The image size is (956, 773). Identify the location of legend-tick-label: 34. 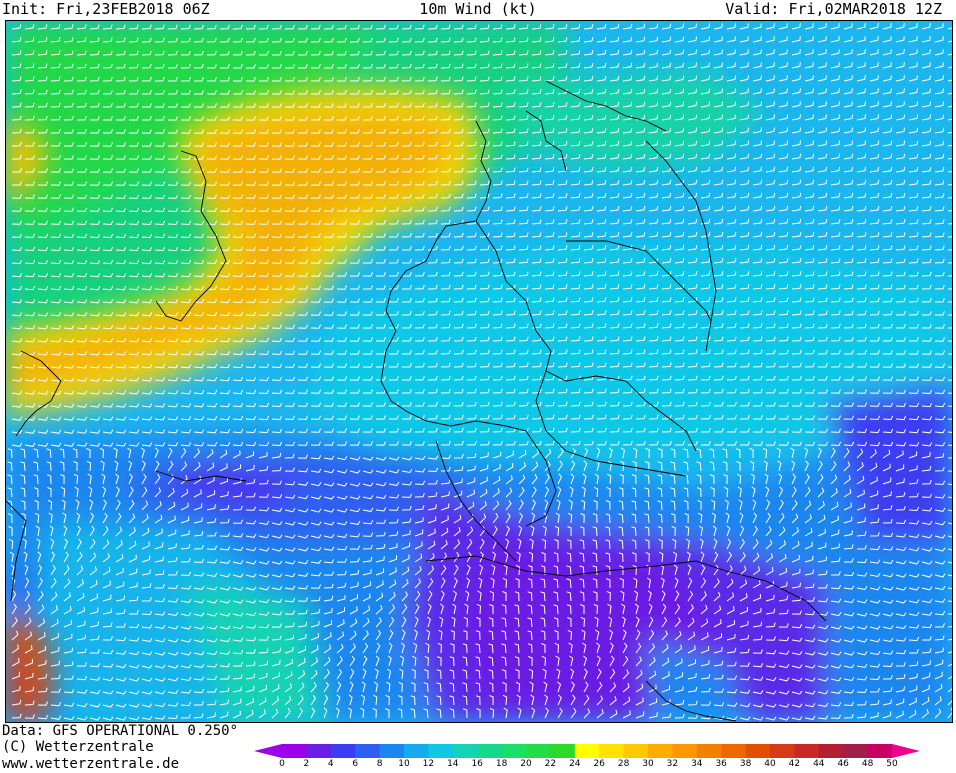
(697, 764).